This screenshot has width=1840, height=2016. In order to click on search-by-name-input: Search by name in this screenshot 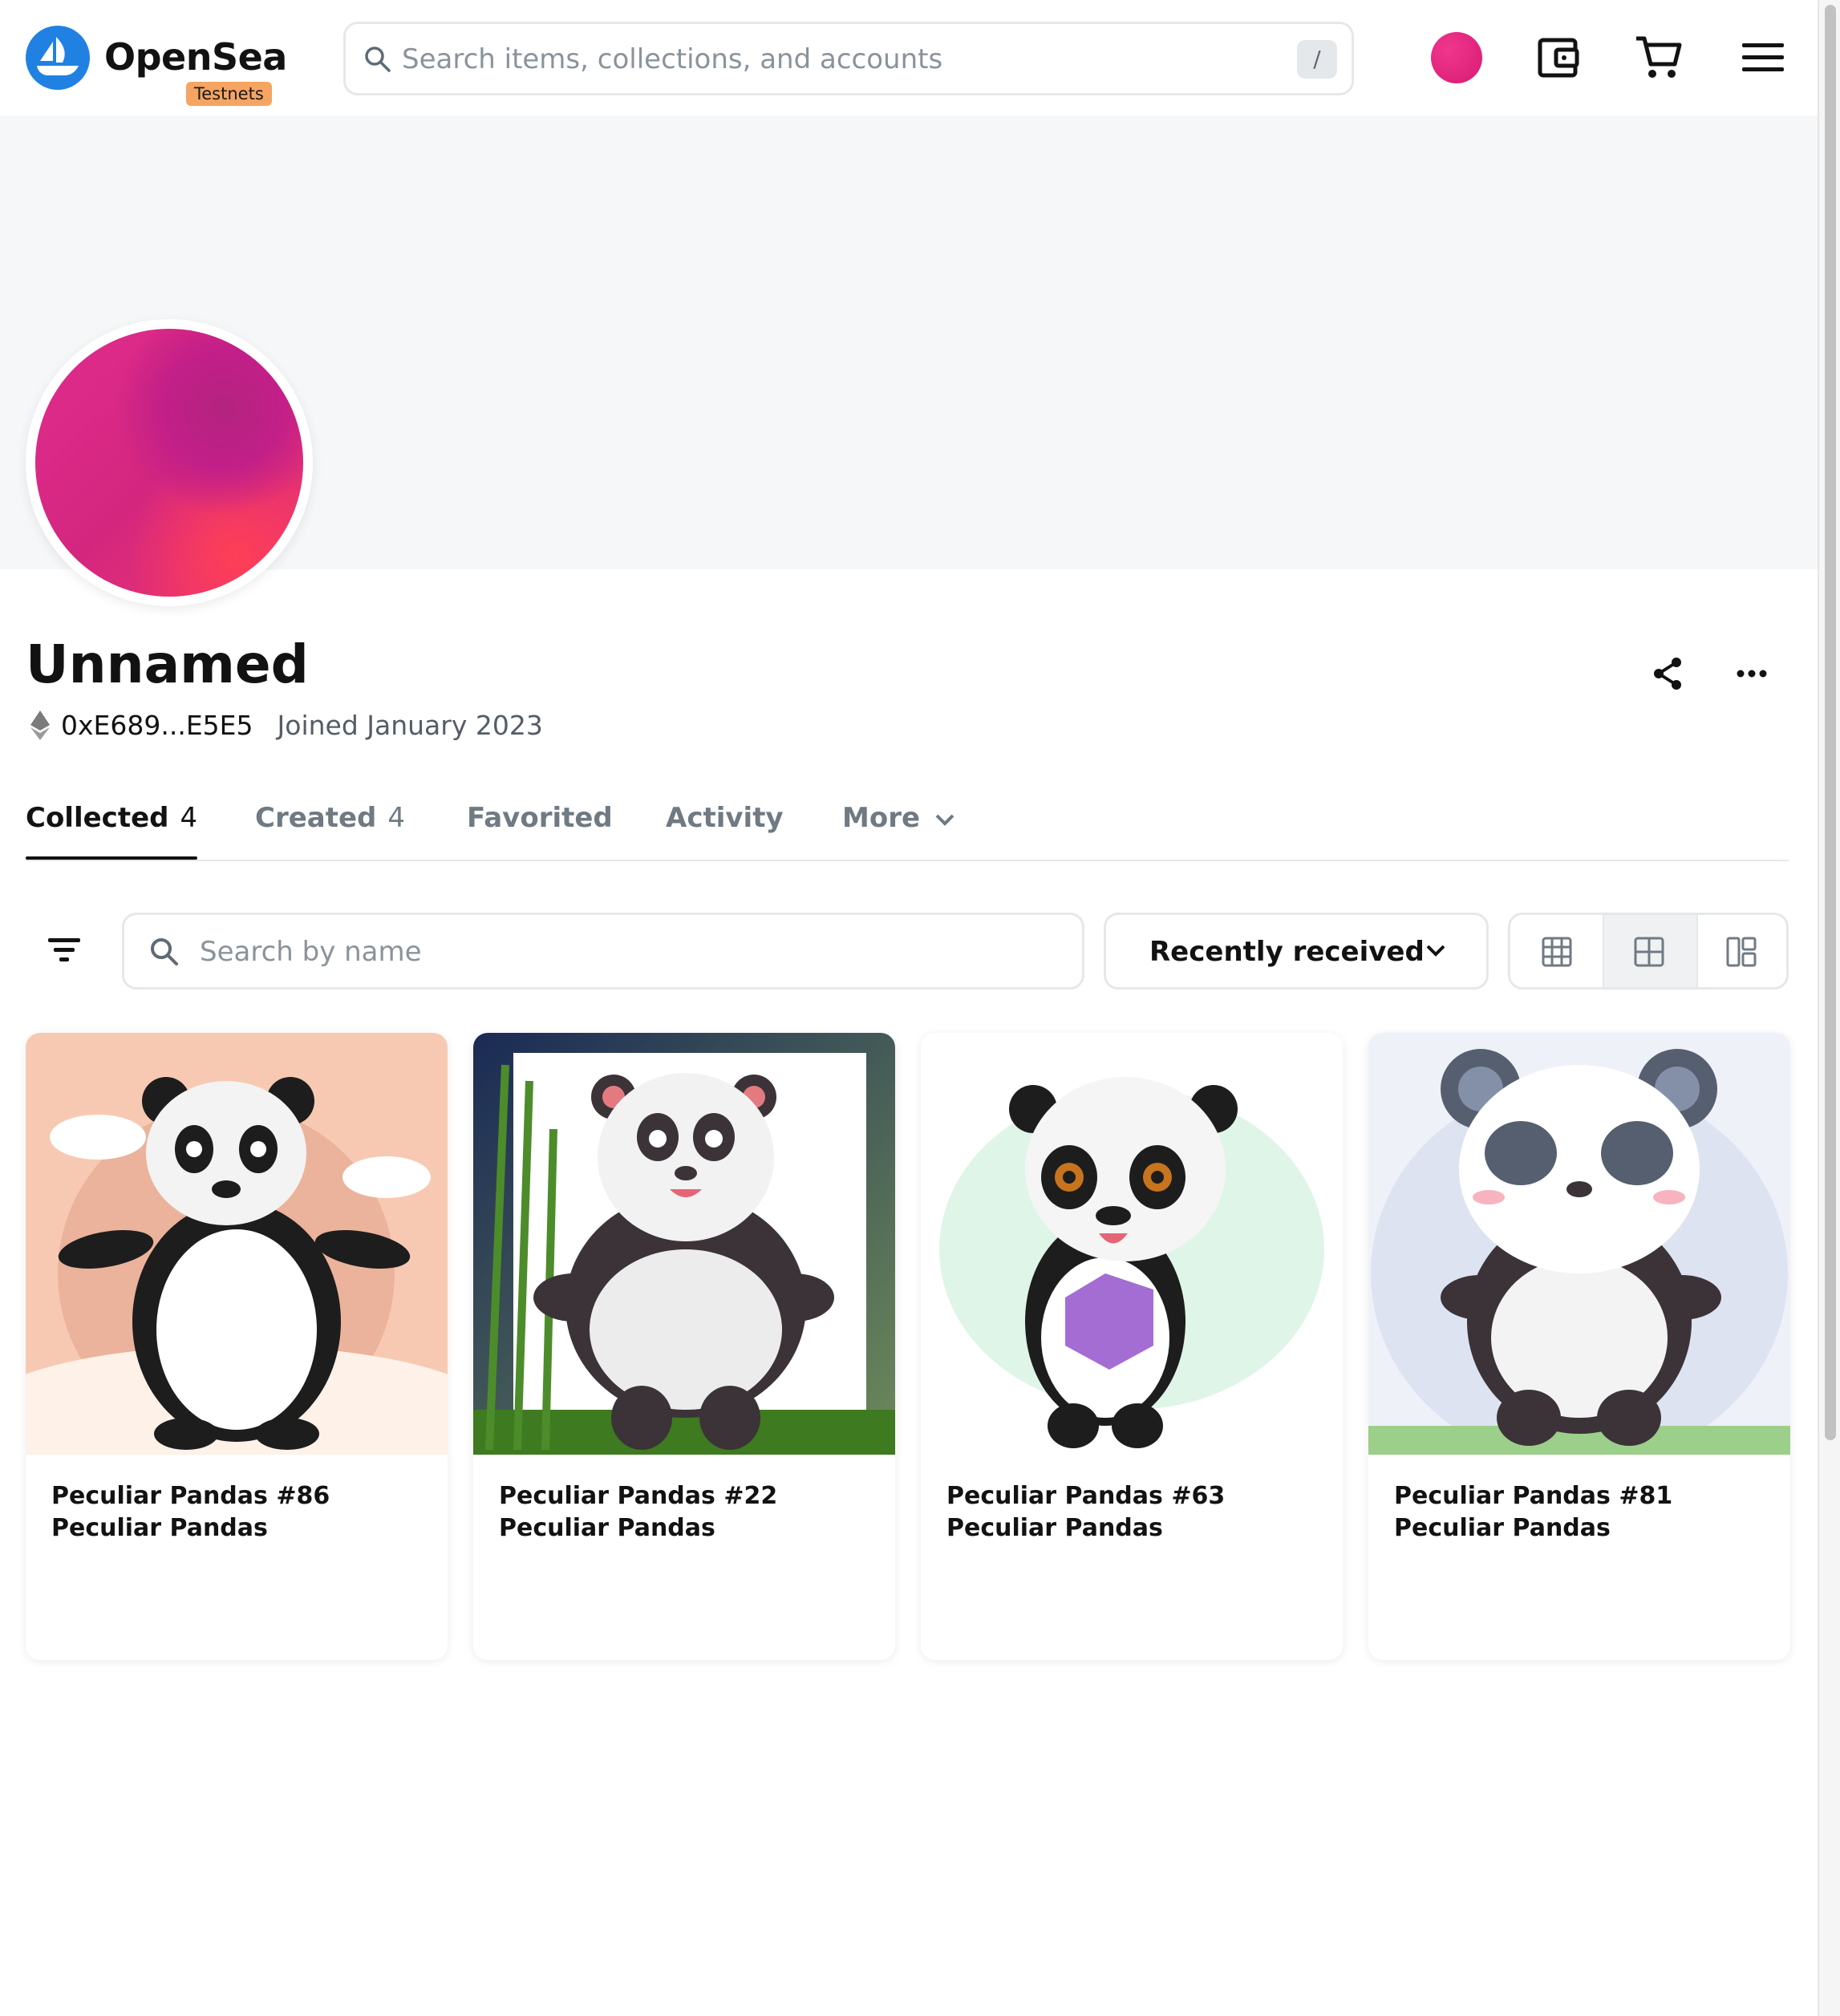, I will do `click(603, 951)`.